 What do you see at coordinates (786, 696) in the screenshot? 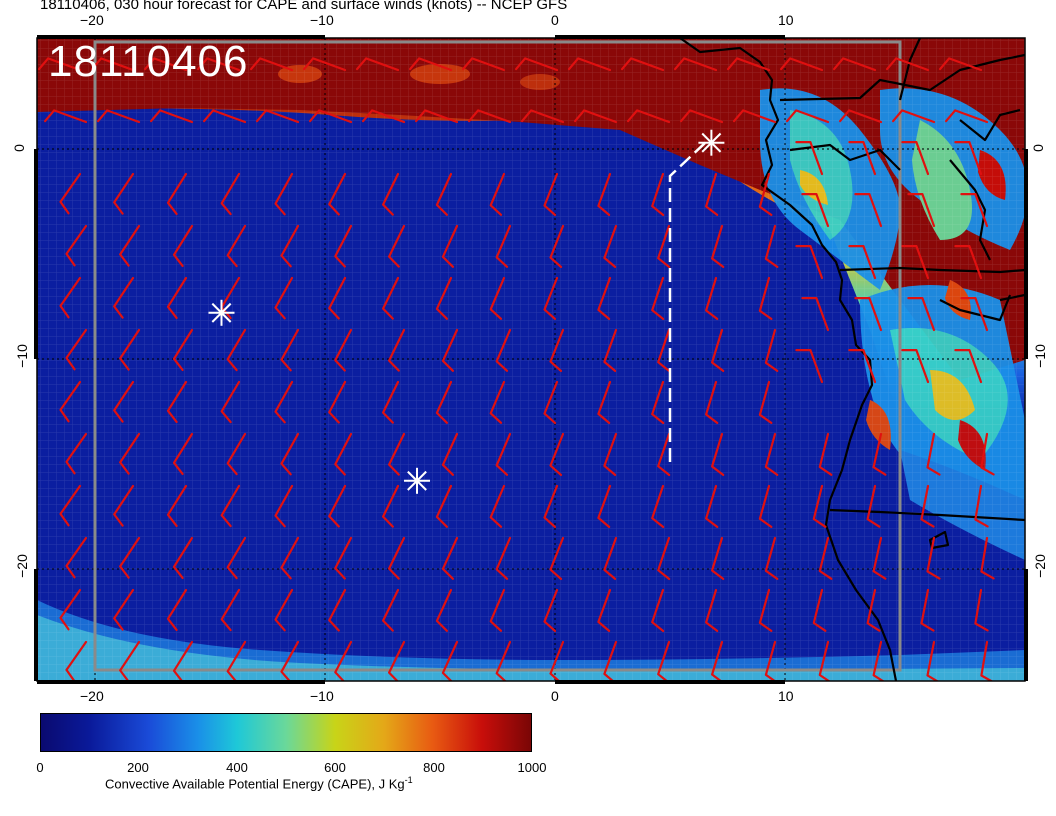
I see `x-tick-bottom-4: 10` at bounding box center [786, 696].